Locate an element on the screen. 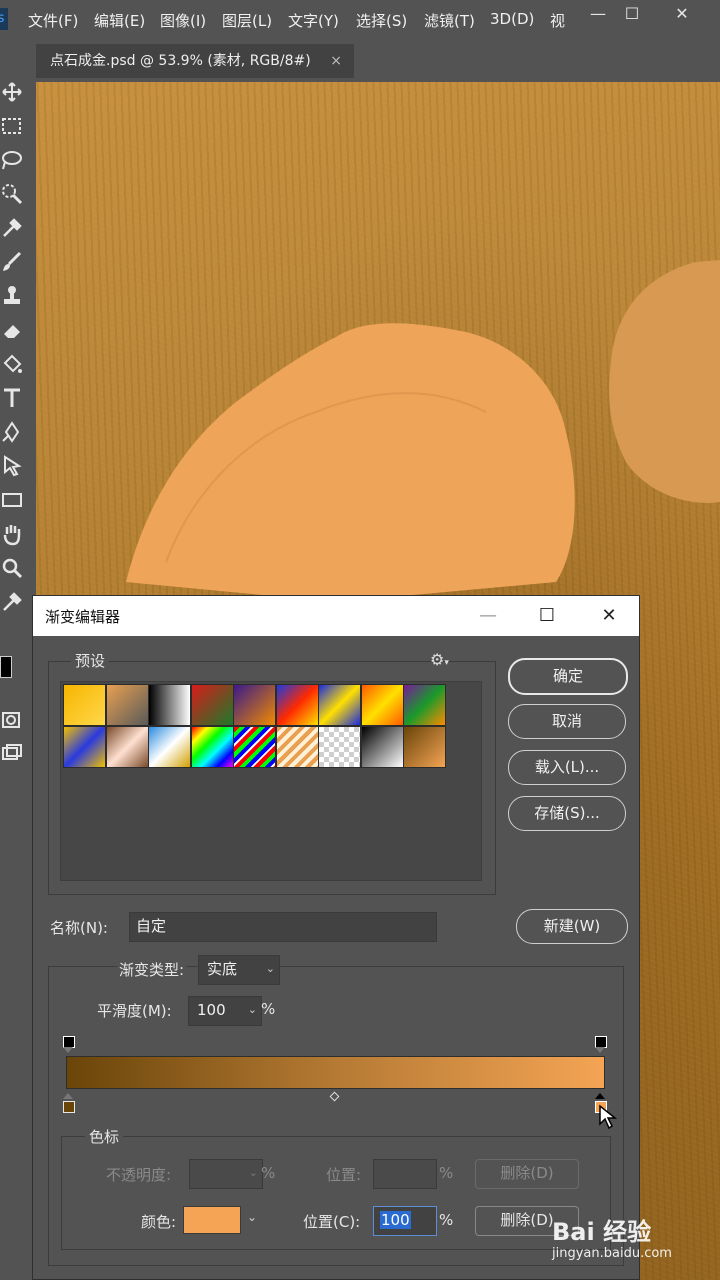 This screenshot has width=720, height=1280. zoom-icon is located at coordinates (12, 568).